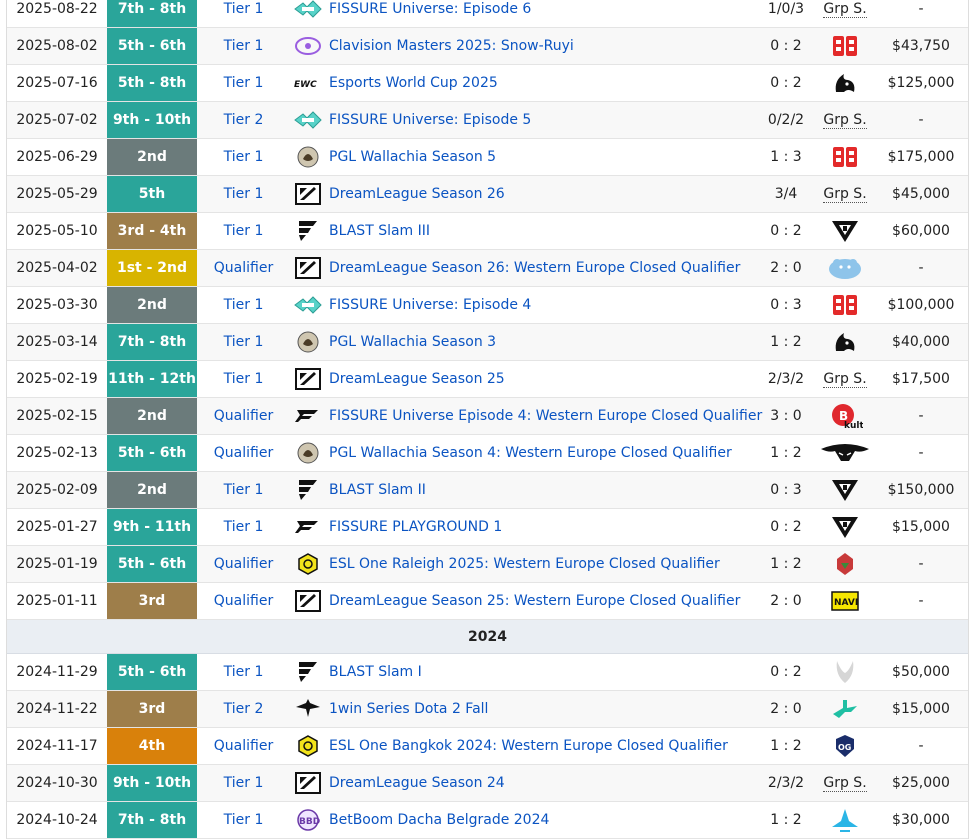 The height and width of the screenshot is (839, 970). Describe the element at coordinates (57, 120) in the screenshot. I see `date-text: 2025-07-02` at that location.